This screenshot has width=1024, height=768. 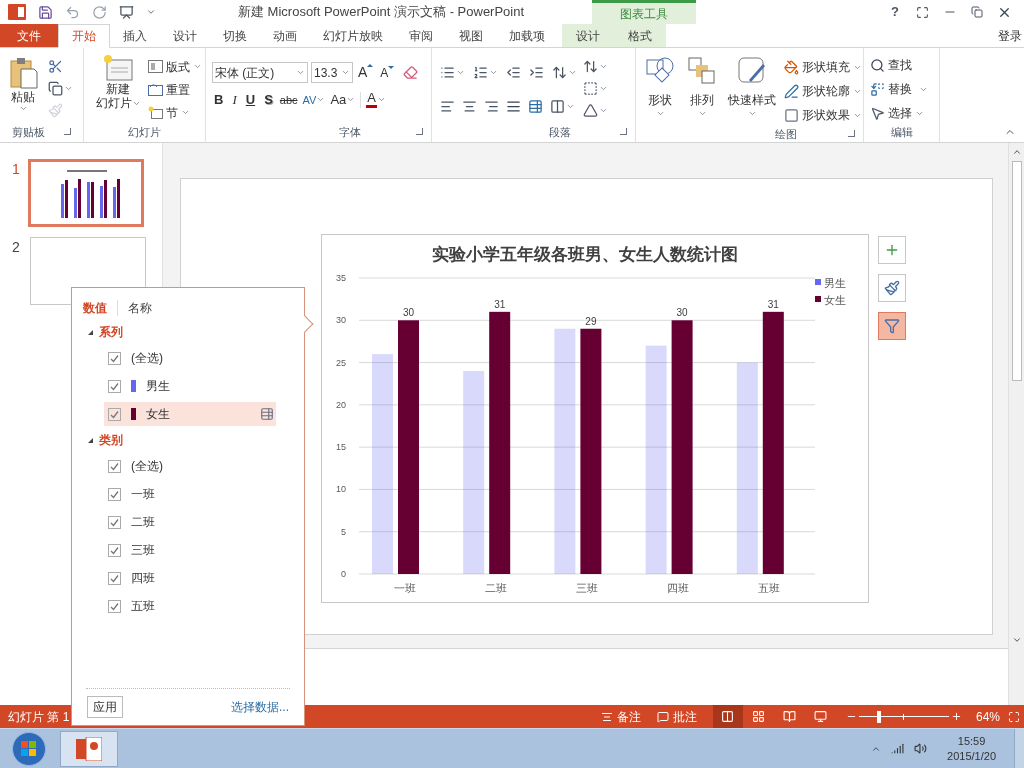 What do you see at coordinates (190, 494) in the screenshot?
I see `filter-list-item: 一班` at bounding box center [190, 494].